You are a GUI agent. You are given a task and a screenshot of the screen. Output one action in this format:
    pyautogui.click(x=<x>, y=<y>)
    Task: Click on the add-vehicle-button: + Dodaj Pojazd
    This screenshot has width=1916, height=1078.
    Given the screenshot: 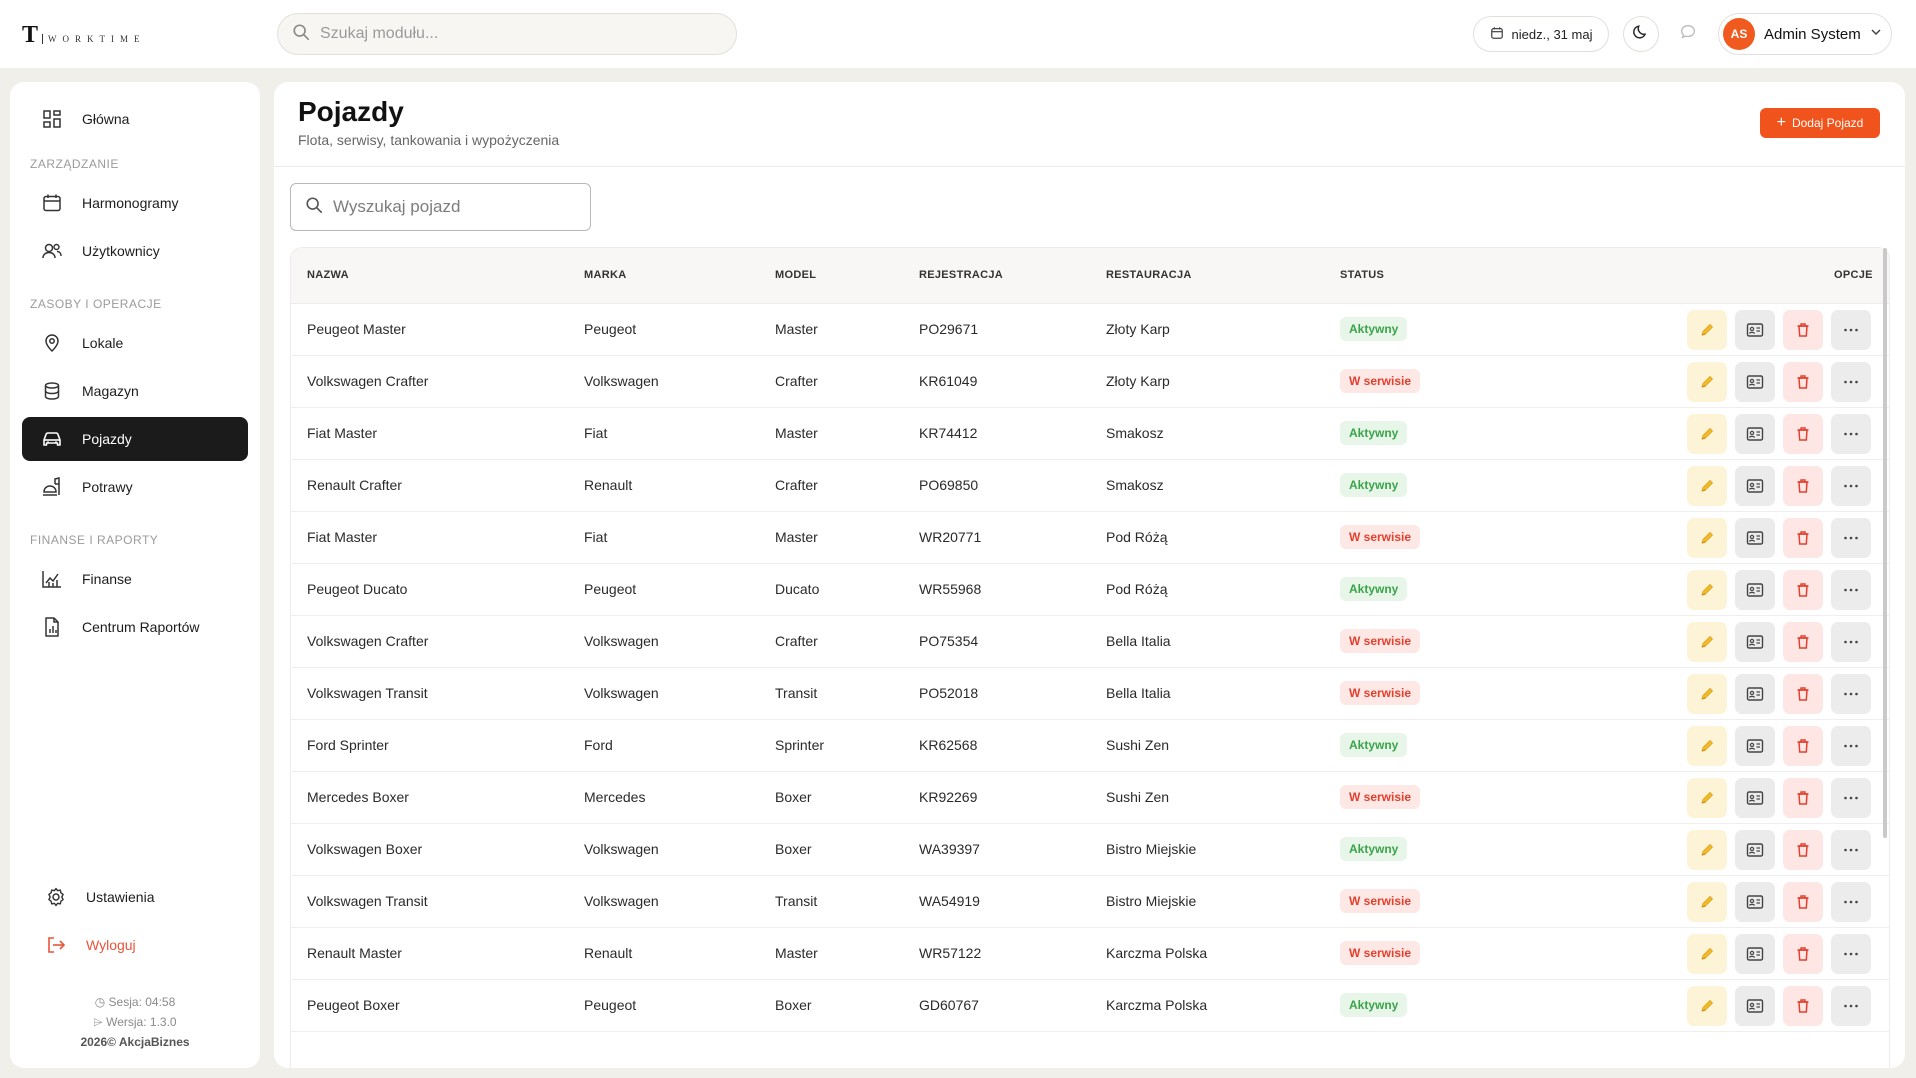 What is the action you would take?
    pyautogui.click(x=1820, y=123)
    